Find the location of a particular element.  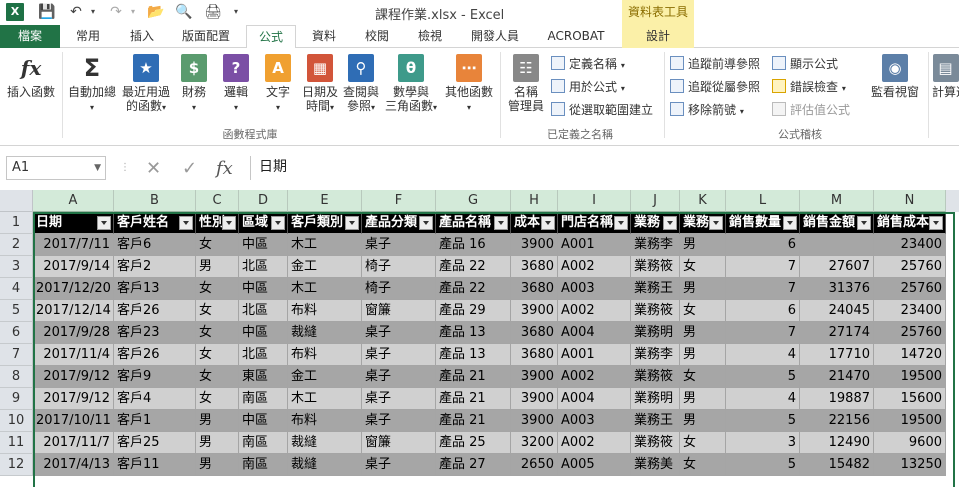

column-header-m: M is located at coordinates (837, 201).